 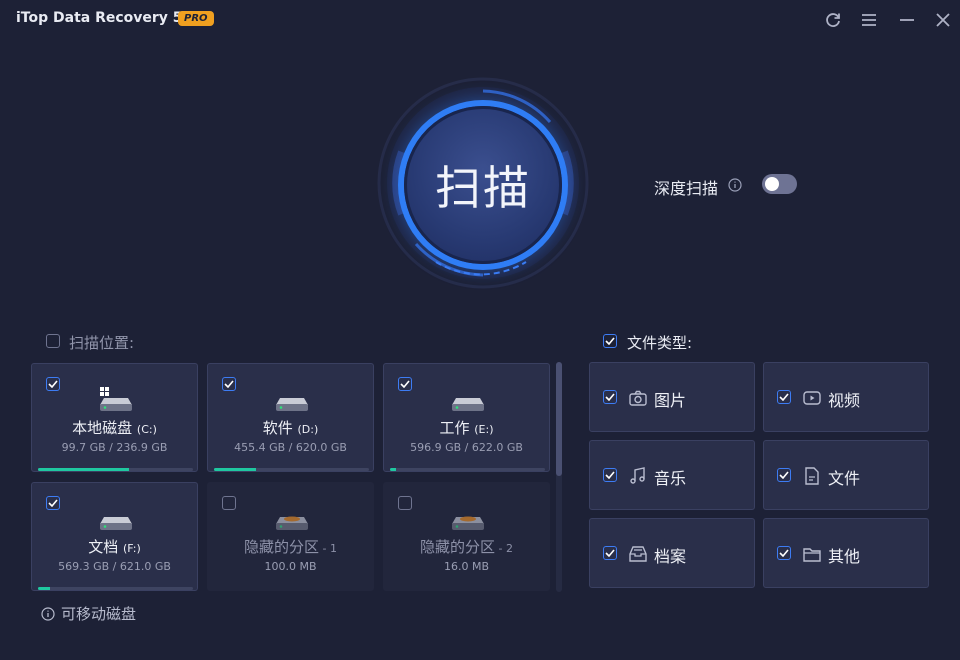 What do you see at coordinates (638, 398) in the screenshot?
I see `camera-icon` at bounding box center [638, 398].